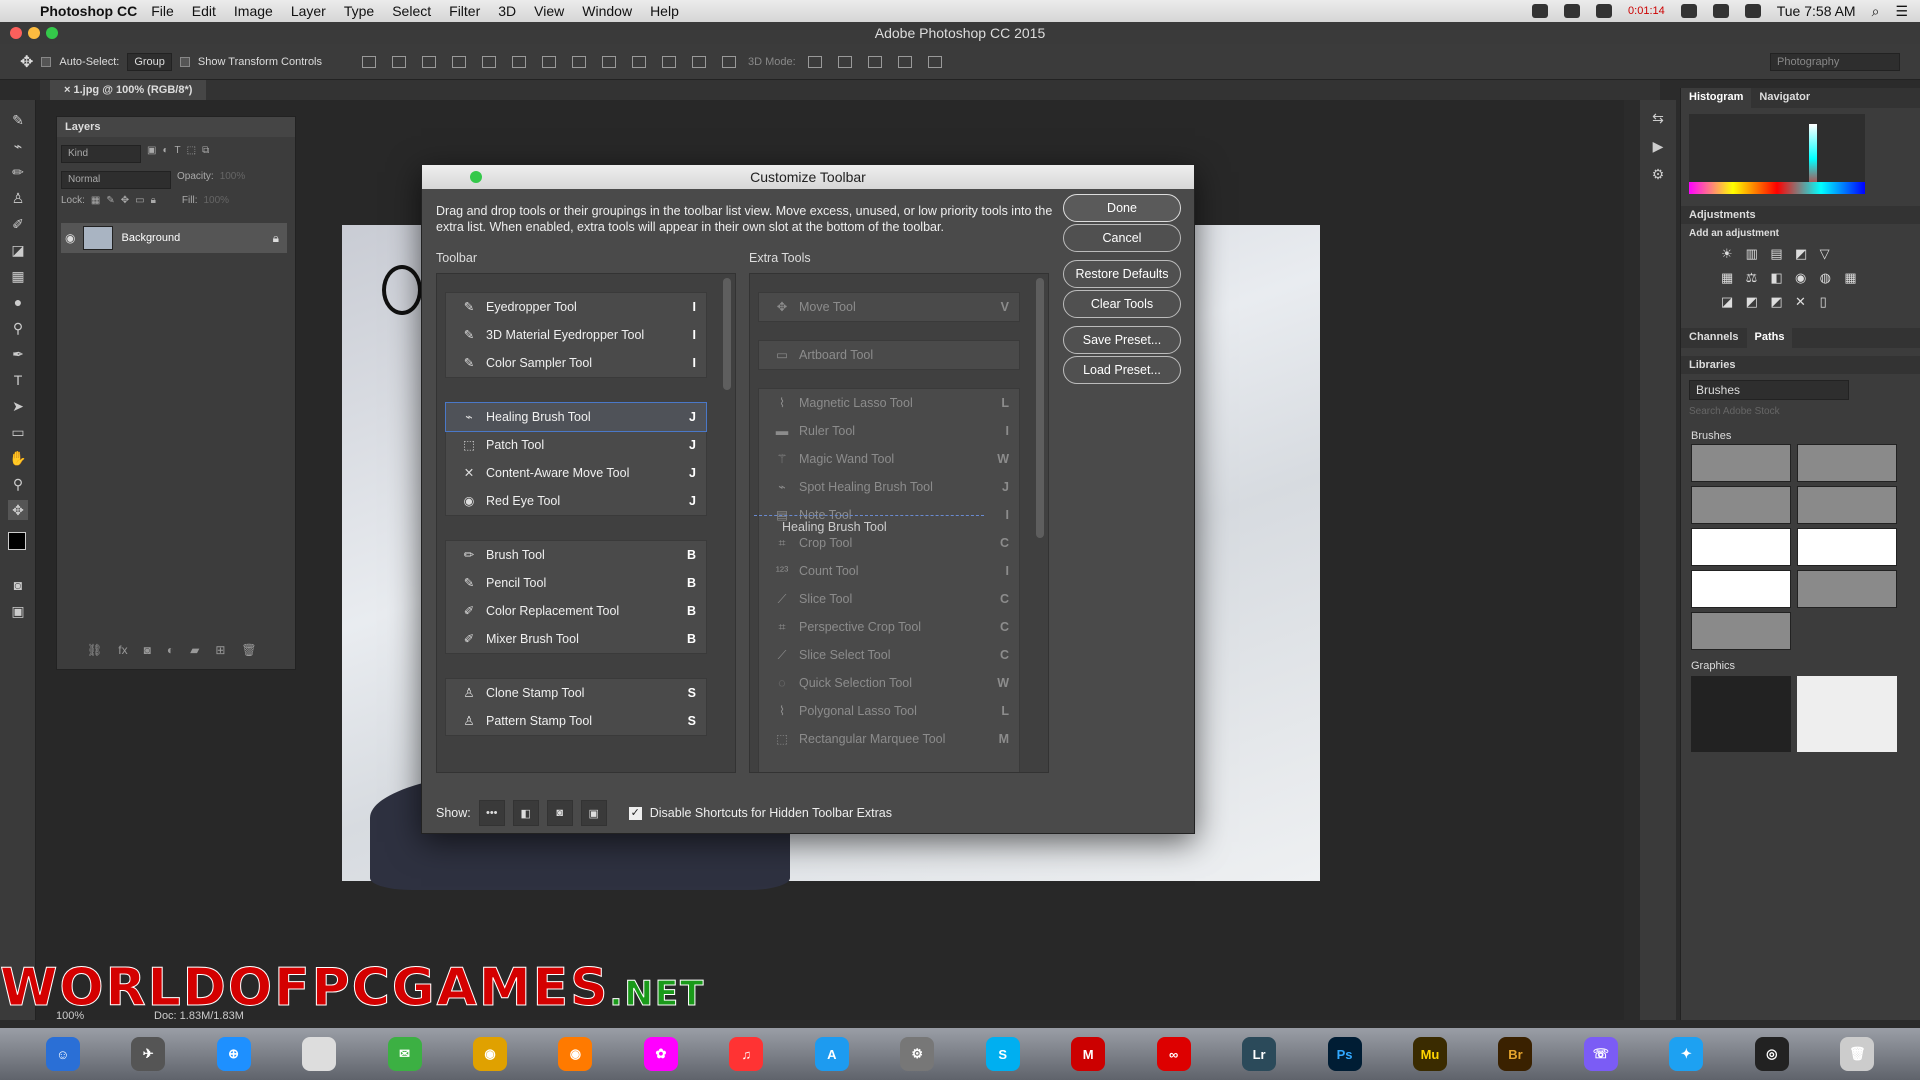  I want to click on menu-help: Help, so click(664, 11).